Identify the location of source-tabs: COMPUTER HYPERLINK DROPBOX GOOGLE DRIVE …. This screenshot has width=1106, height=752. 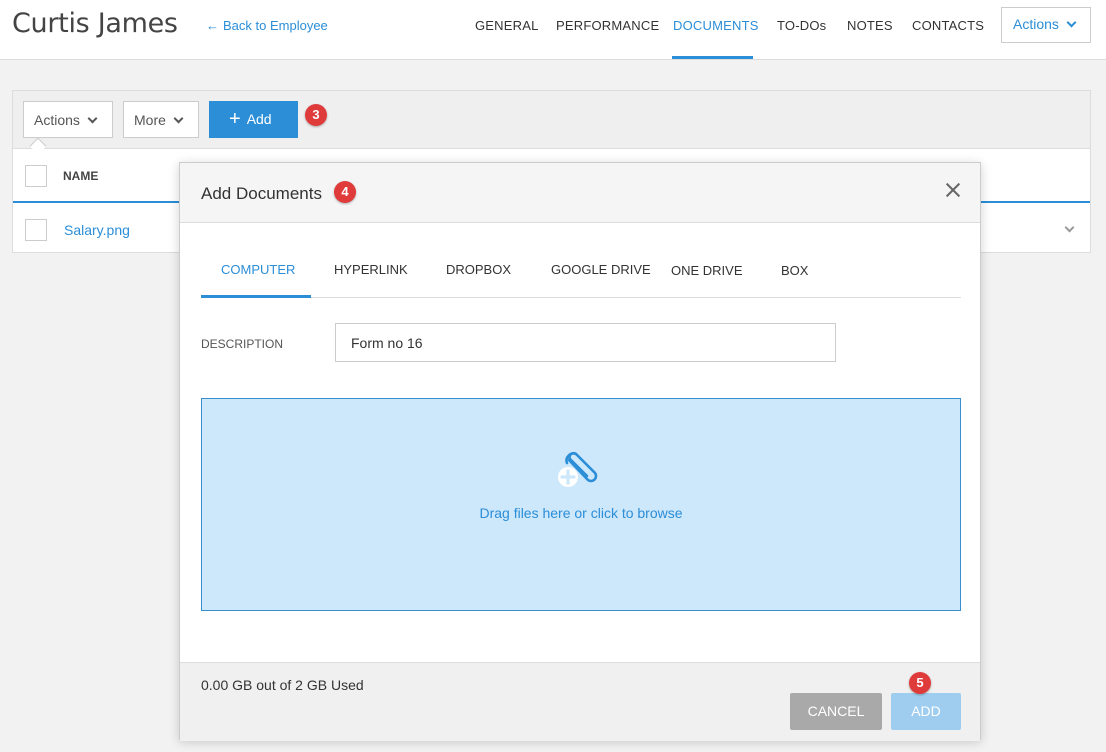
(581, 274).